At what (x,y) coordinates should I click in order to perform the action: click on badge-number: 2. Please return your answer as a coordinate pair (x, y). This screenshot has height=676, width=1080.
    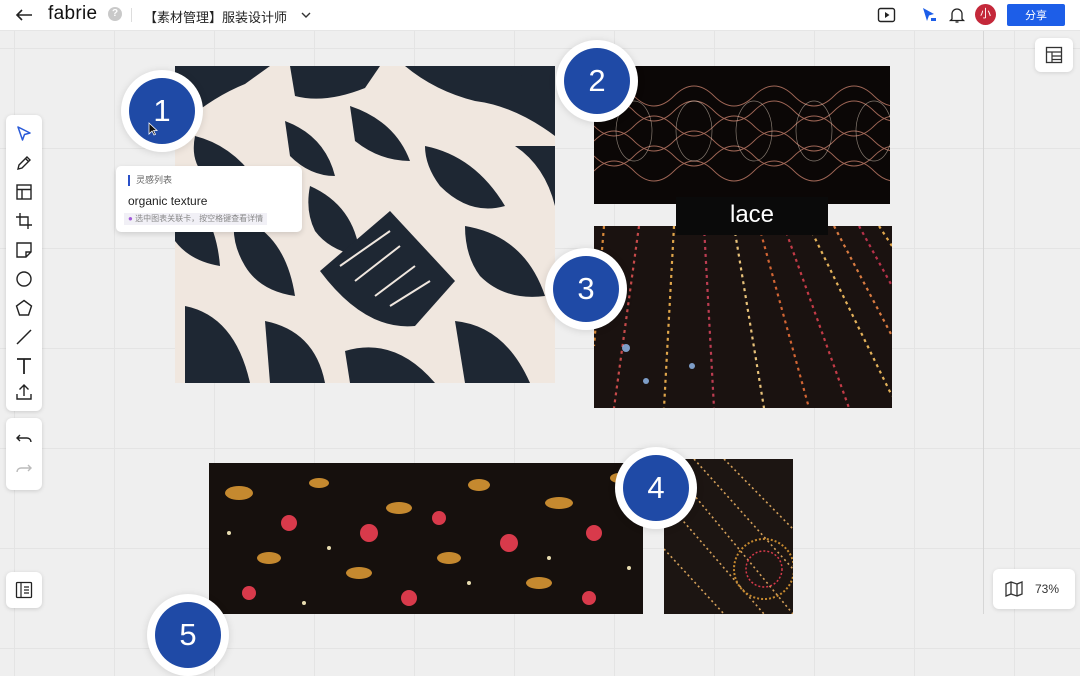
    Looking at the image, I should click on (597, 81).